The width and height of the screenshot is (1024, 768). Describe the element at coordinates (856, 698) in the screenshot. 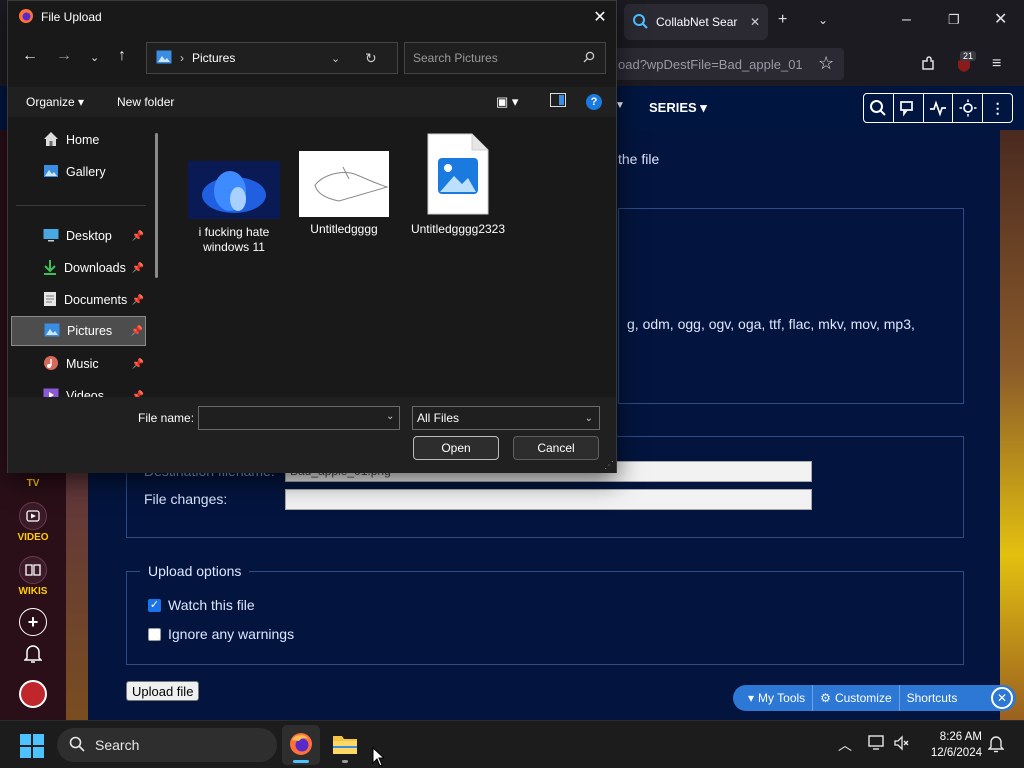

I see `customize-button: ⚙ Customize` at that location.